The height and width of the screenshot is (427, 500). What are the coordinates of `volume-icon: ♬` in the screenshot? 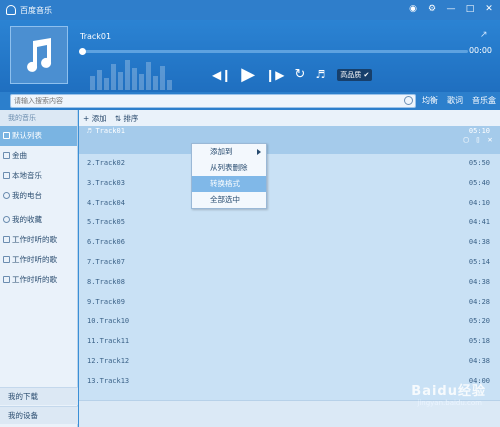 It's located at (320, 74).